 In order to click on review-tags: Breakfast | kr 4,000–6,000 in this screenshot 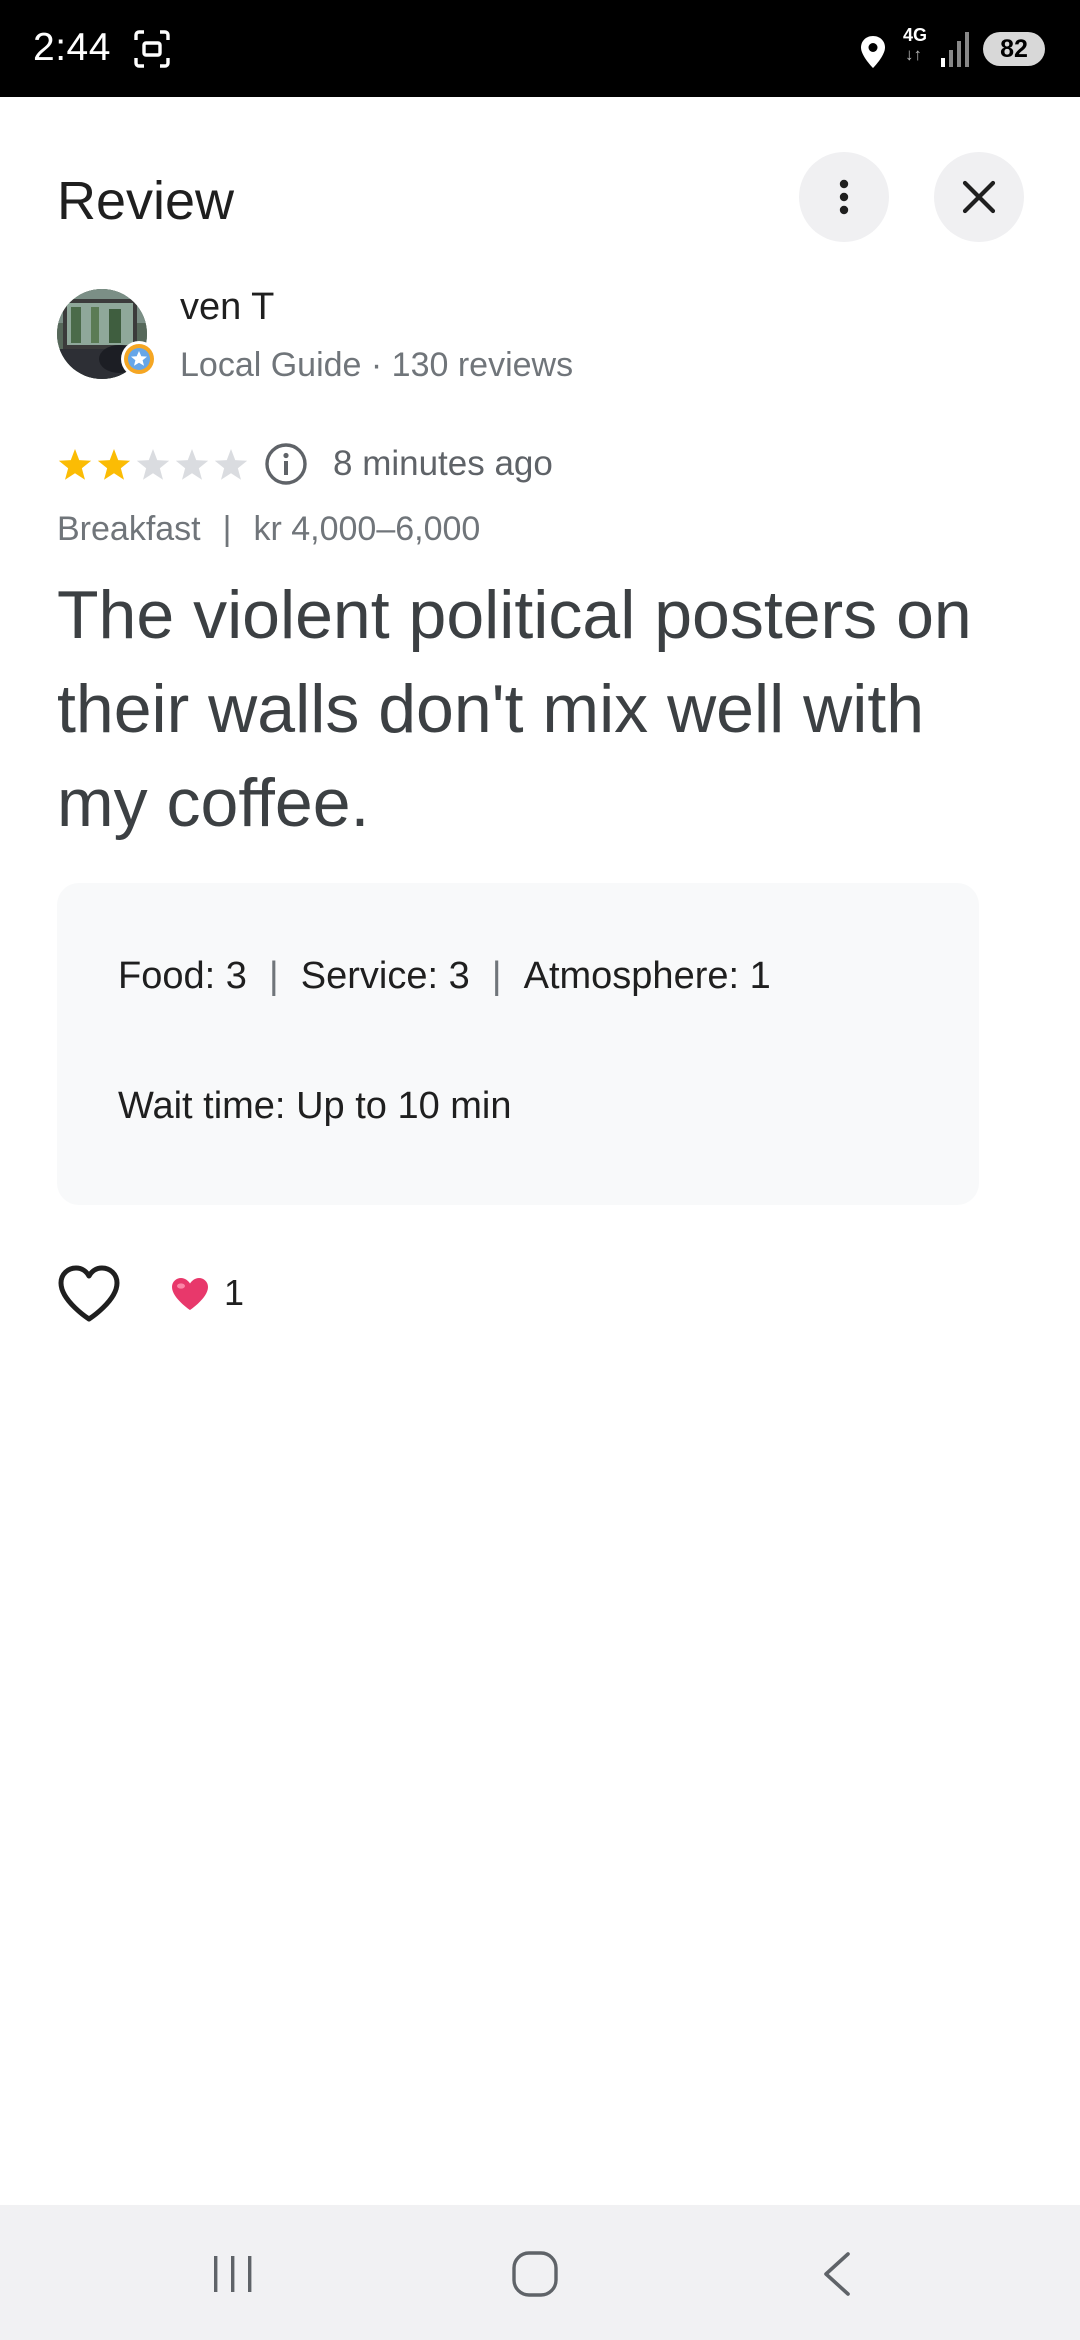, I will do `click(268, 529)`.